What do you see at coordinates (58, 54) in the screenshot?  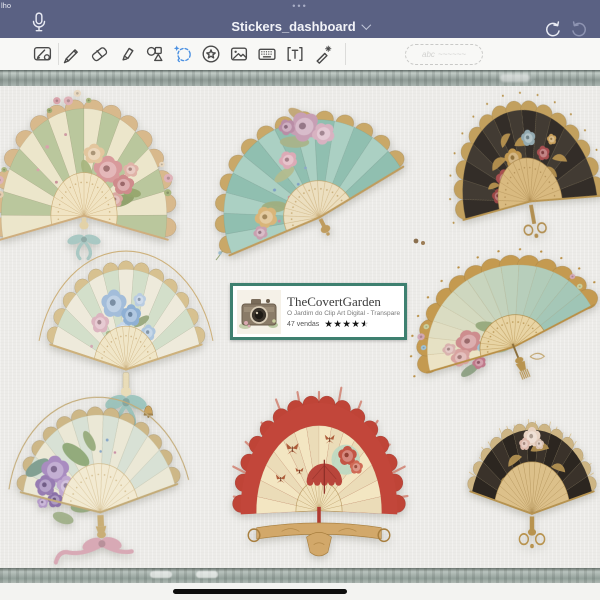 I see `toolbar-divider` at bounding box center [58, 54].